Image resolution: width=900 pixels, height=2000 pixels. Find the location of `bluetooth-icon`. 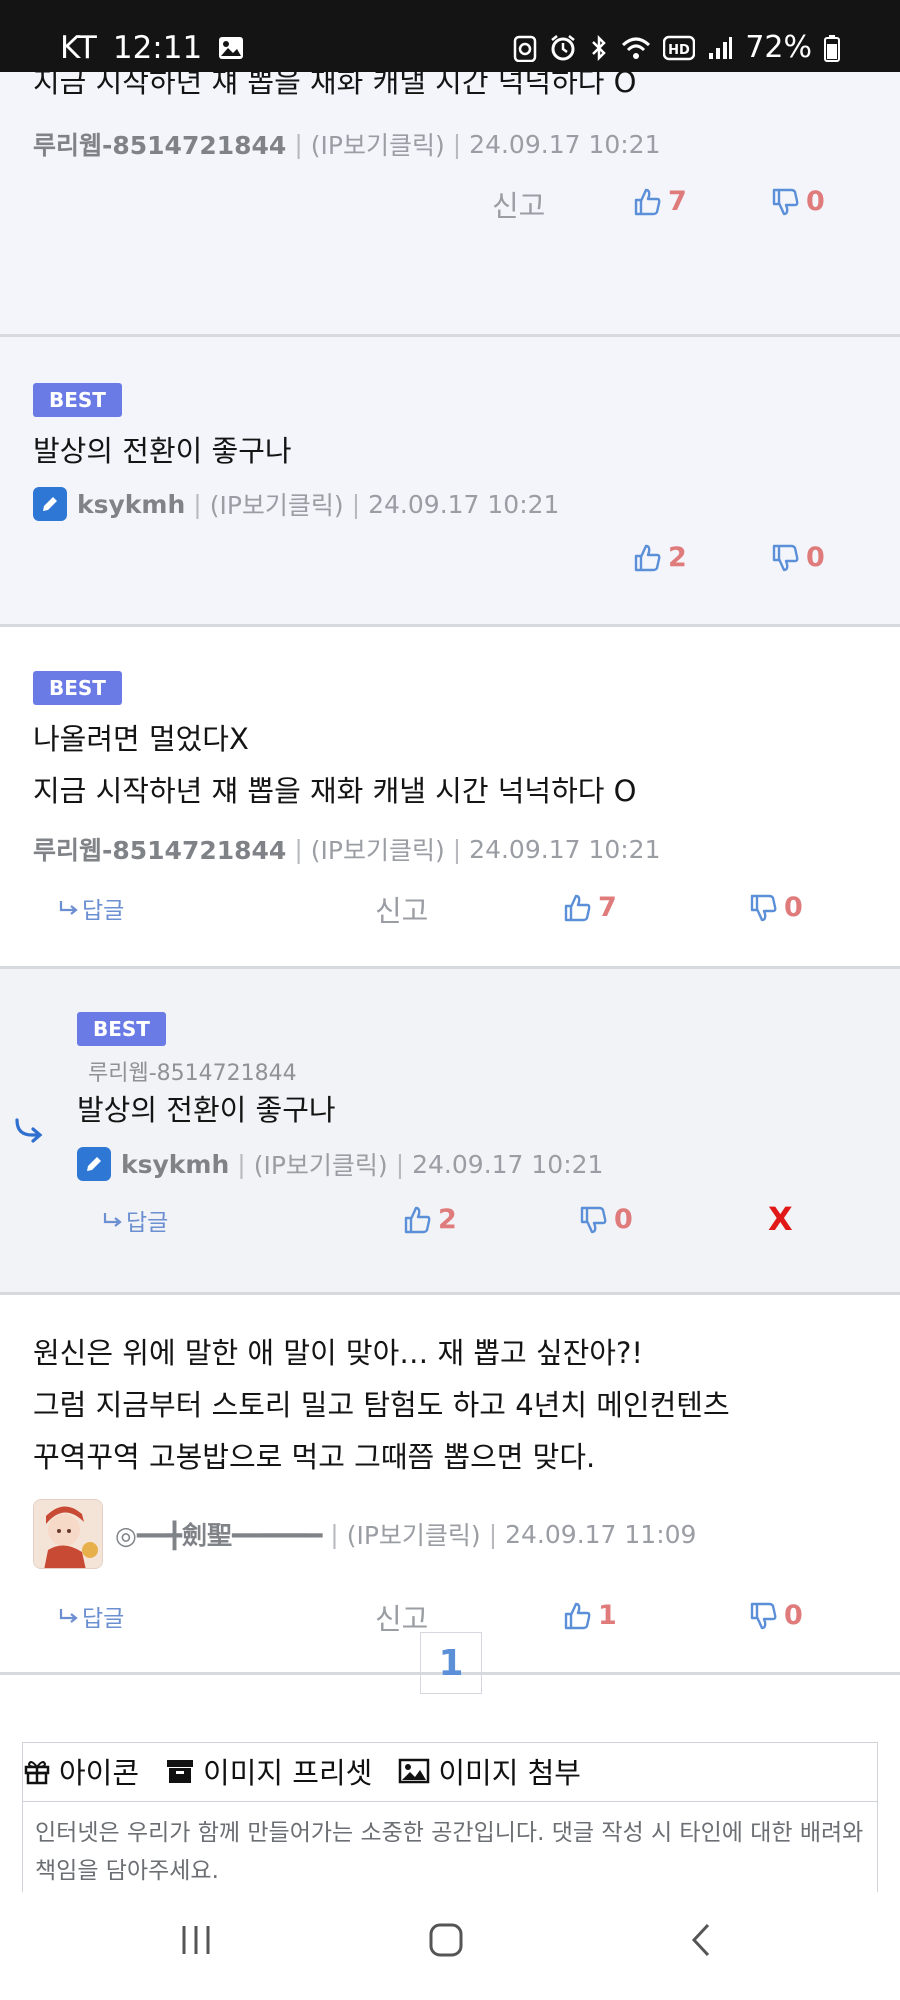

bluetooth-icon is located at coordinates (599, 48).